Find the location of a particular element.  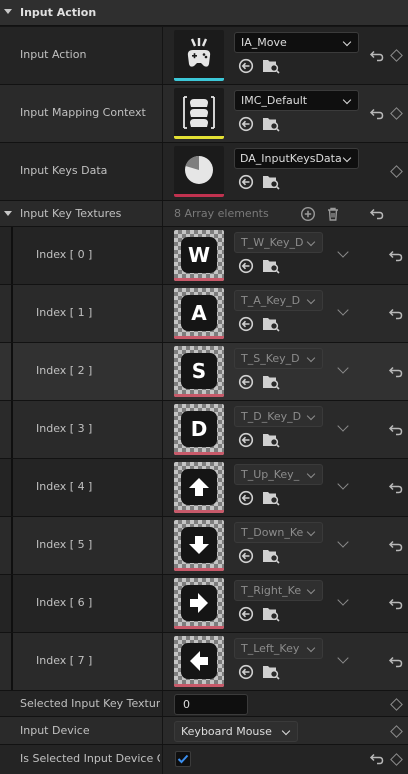

texture-asset-combo: T_S_Key_D is located at coordinates (278, 358).